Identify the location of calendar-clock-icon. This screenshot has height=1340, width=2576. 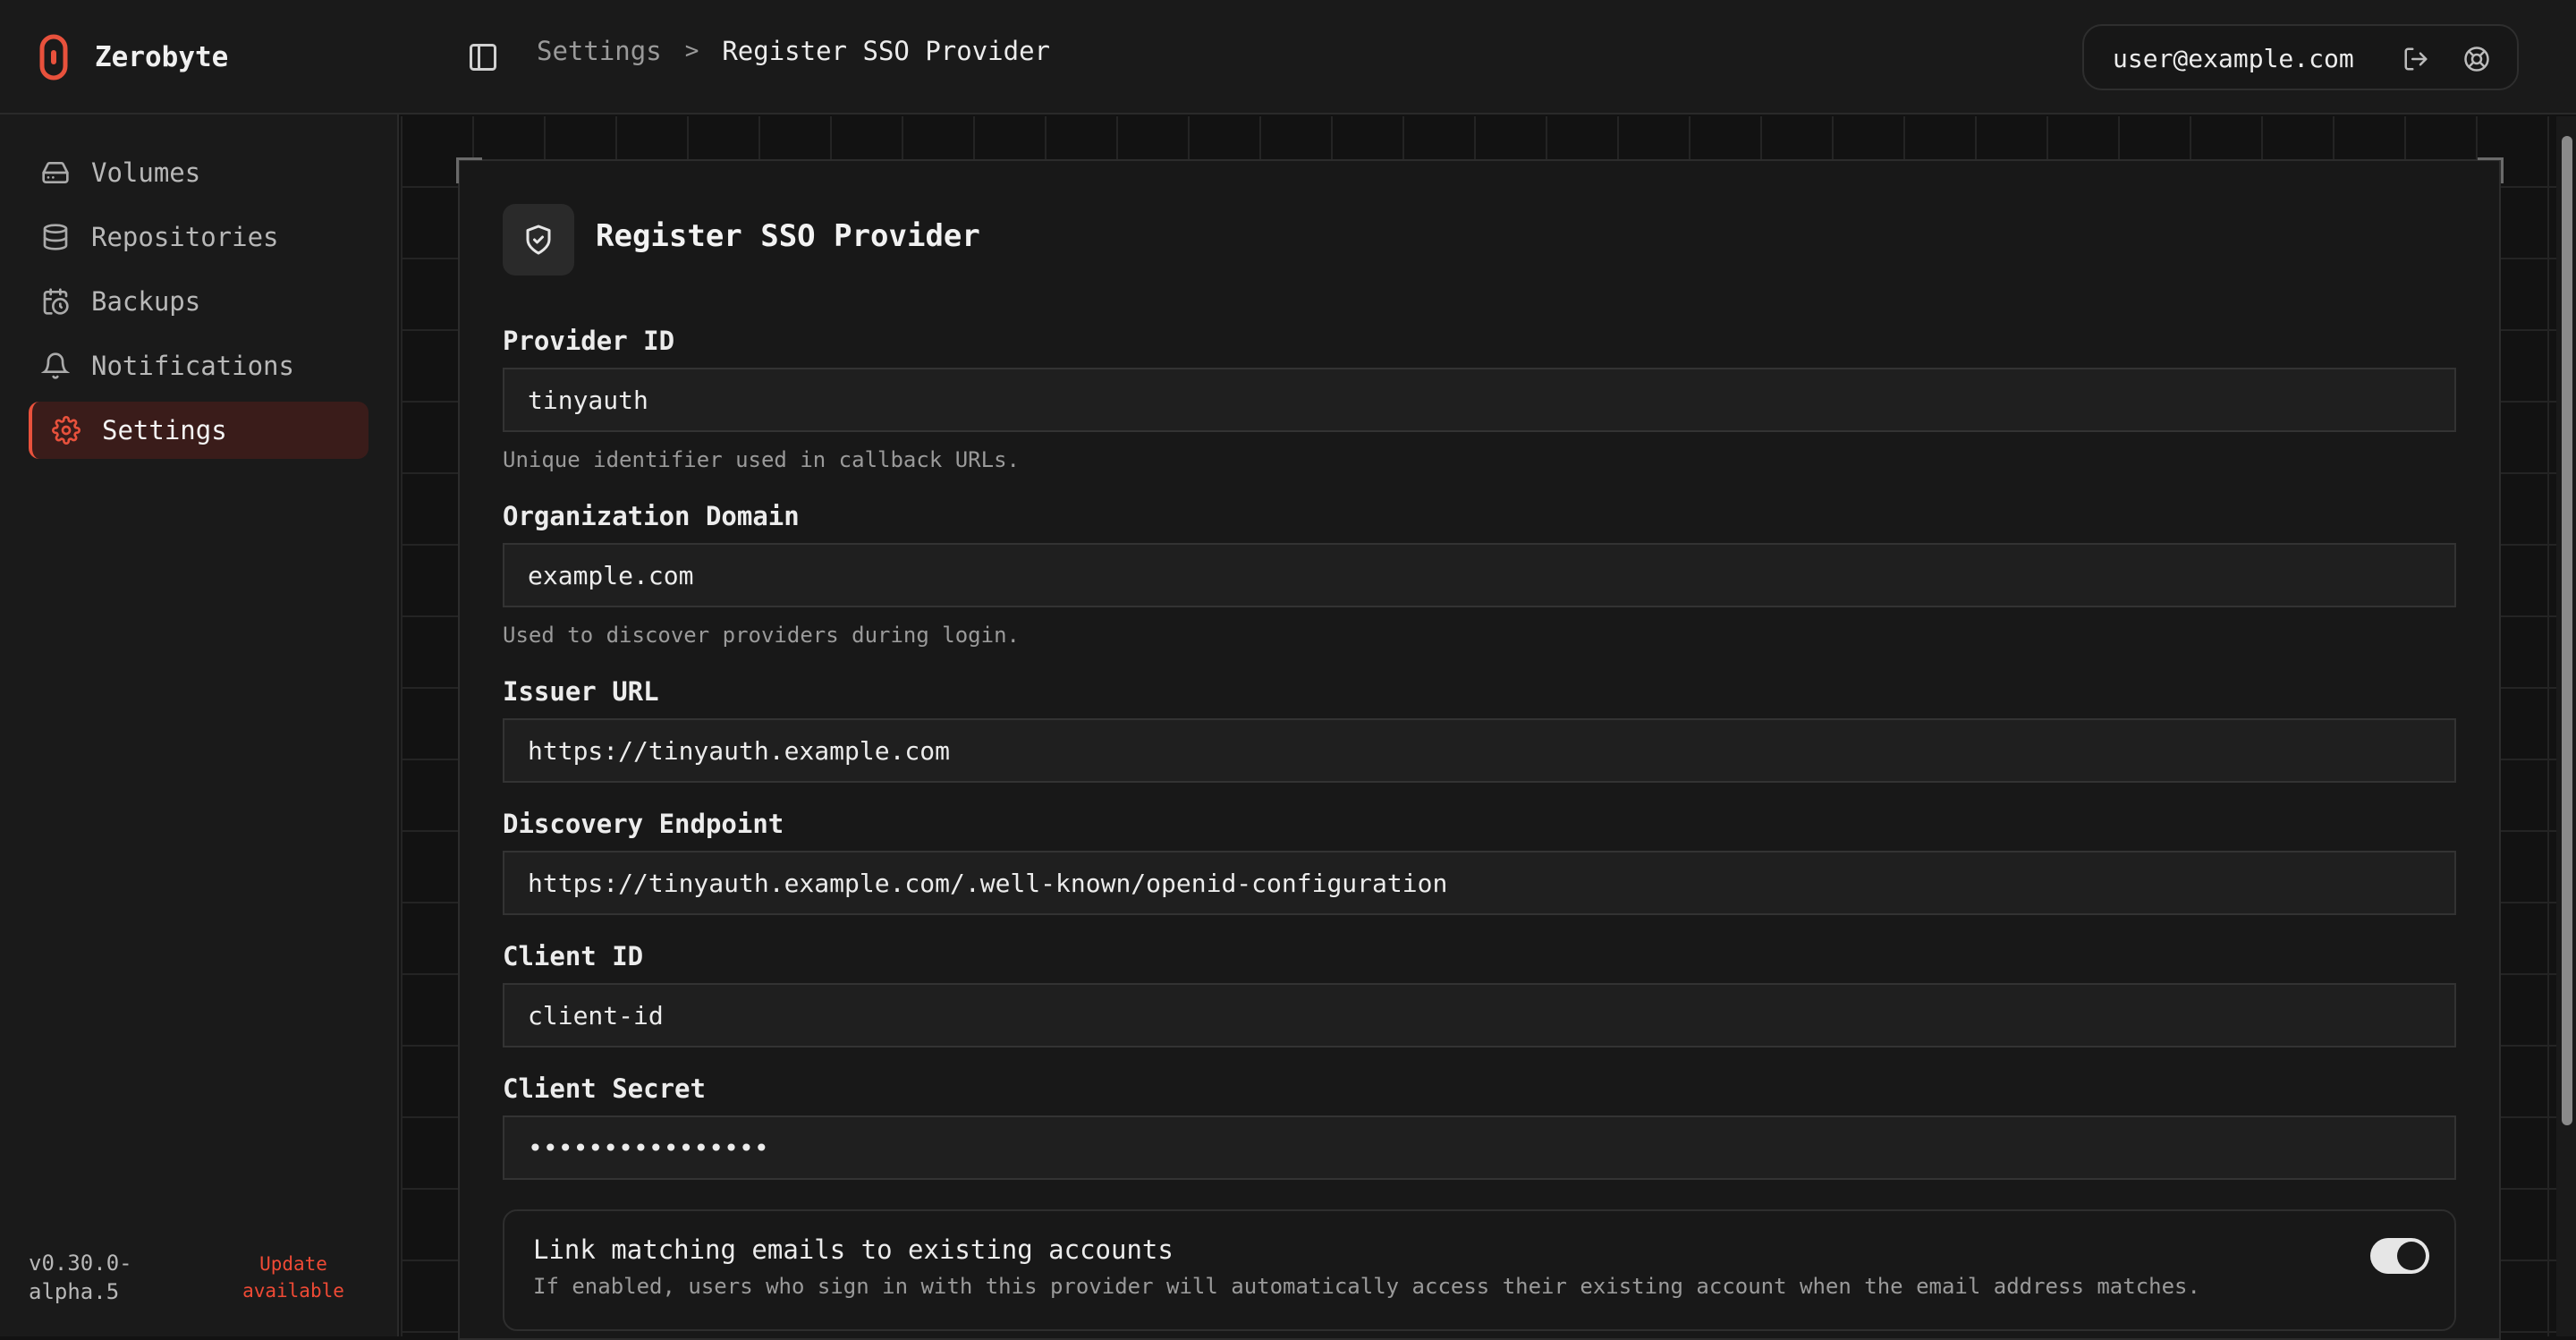
(56, 301).